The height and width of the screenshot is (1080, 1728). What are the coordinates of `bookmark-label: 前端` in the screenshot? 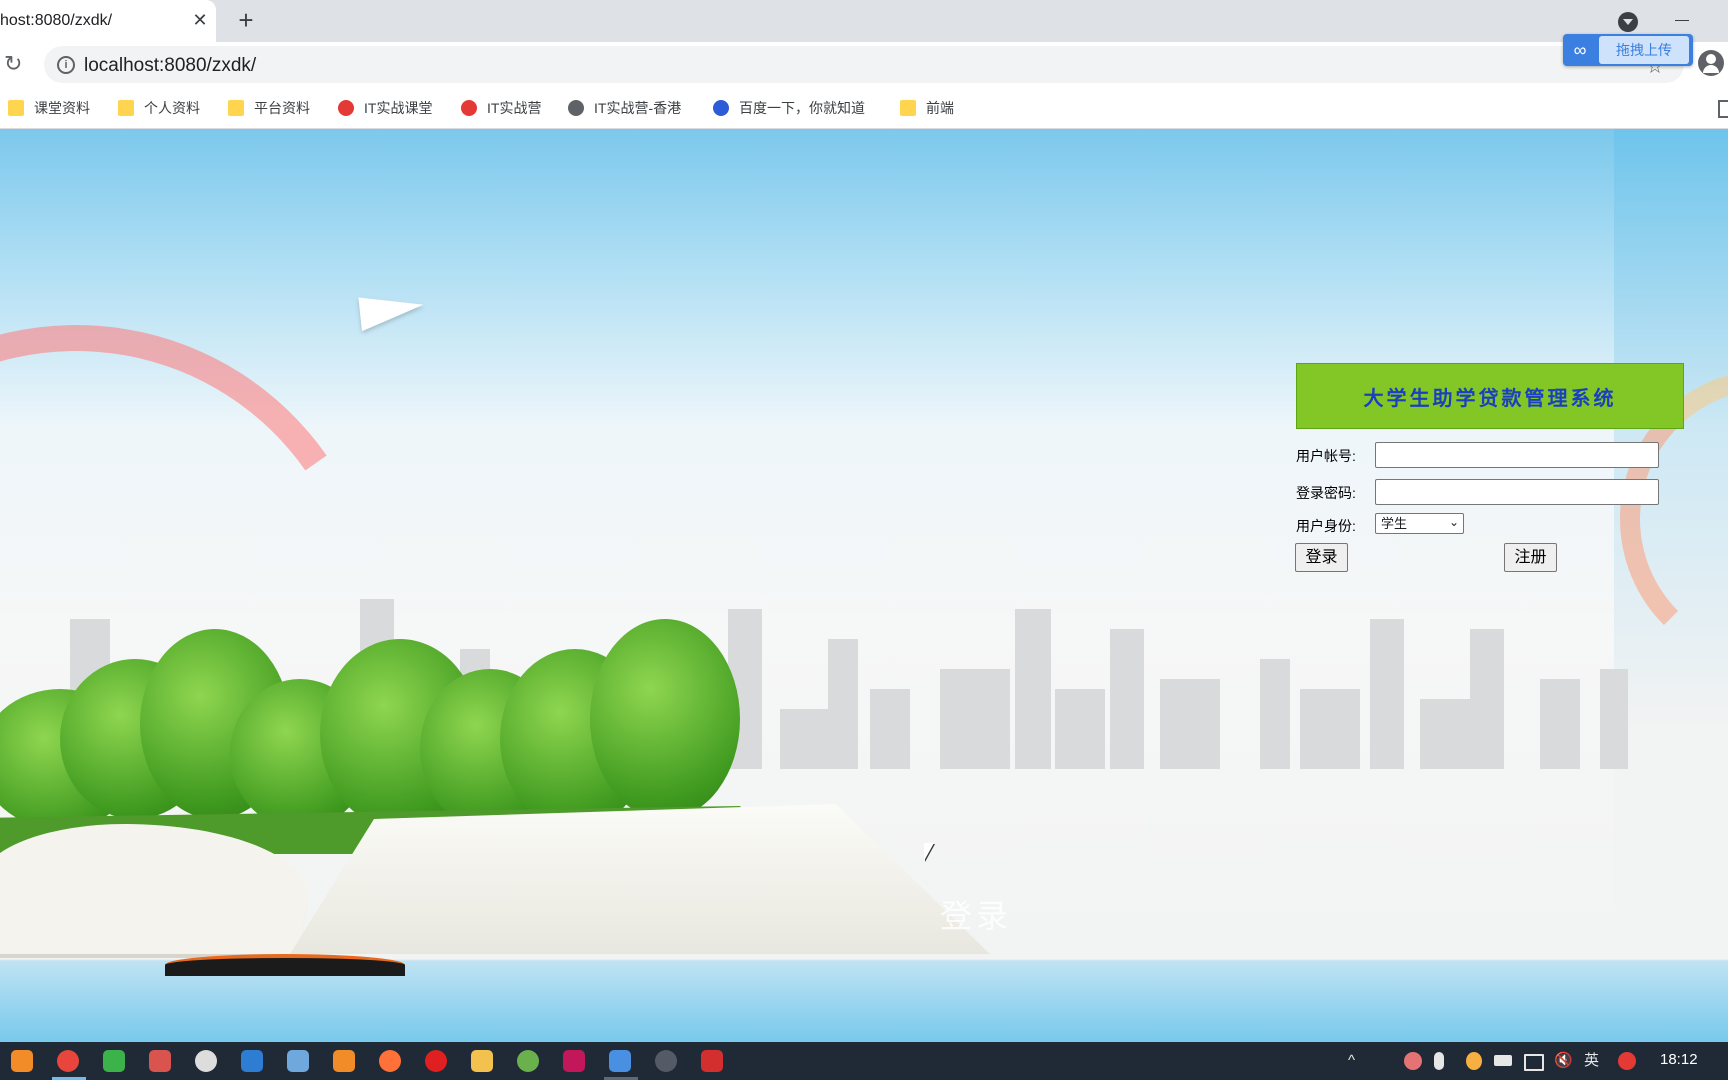 It's located at (940, 108).